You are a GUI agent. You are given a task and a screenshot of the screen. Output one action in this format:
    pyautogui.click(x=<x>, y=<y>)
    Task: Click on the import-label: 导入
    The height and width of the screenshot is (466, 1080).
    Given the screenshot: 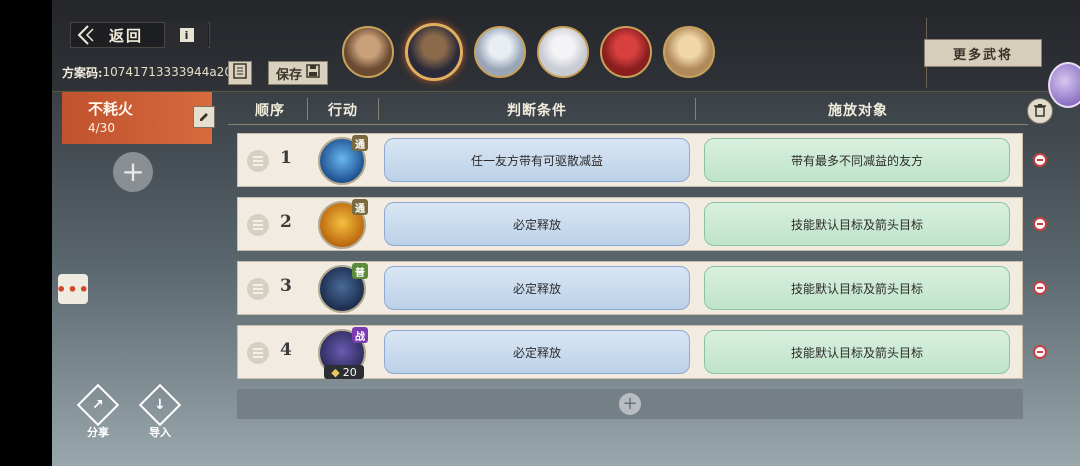 What is the action you would take?
    pyautogui.click(x=160, y=432)
    